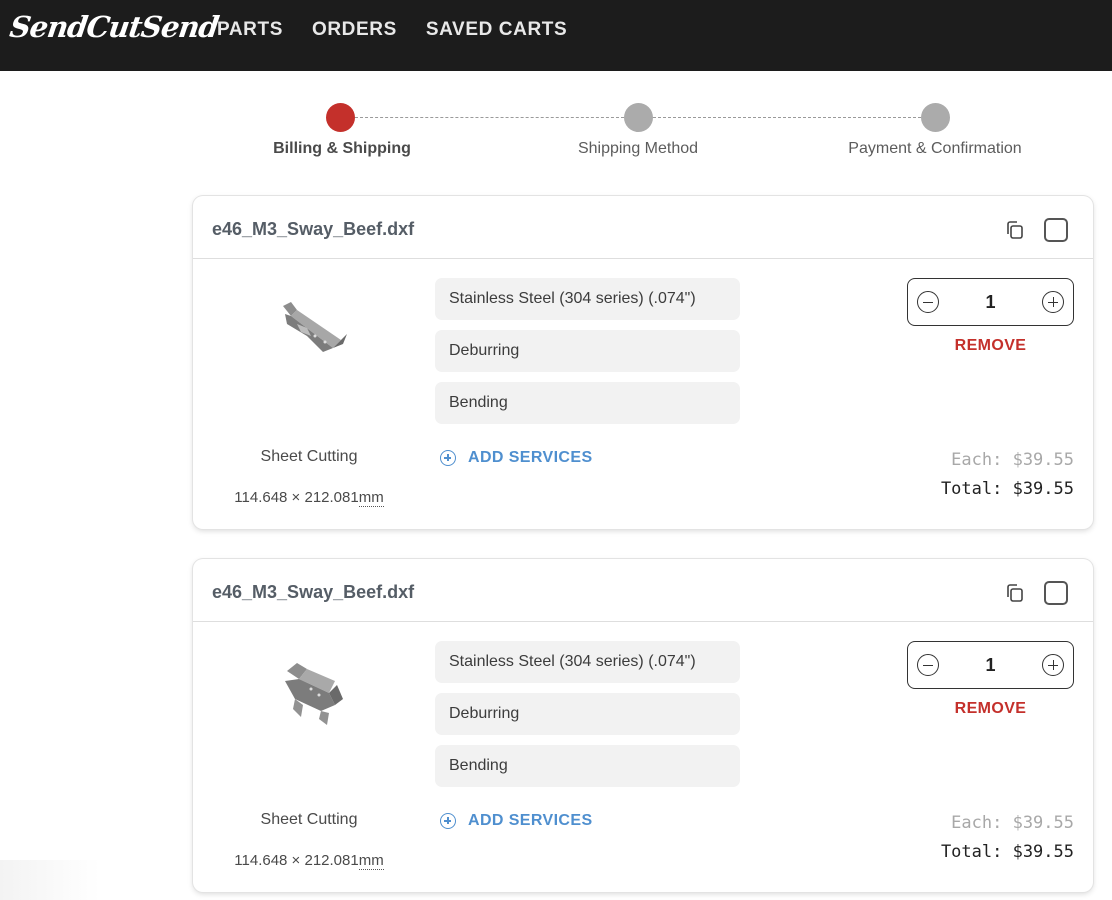 This screenshot has width=1112, height=900. I want to click on top-navbar: SendCutSend PARTS ORDERS SAVED CARTS, so click(556, 35).